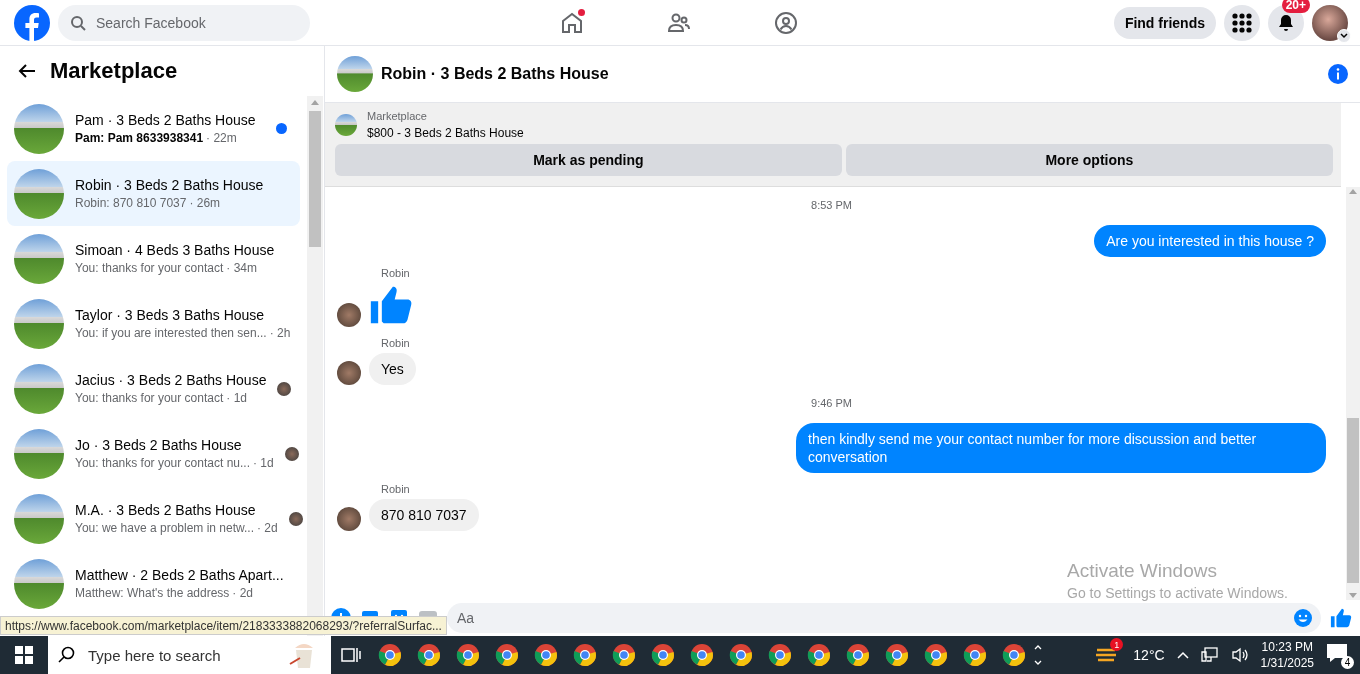 This screenshot has height=674, width=1360. Describe the element at coordinates (166, 510) in the screenshot. I see `conversation-title: M.A. · 3 Beds 2 Baths House` at that location.